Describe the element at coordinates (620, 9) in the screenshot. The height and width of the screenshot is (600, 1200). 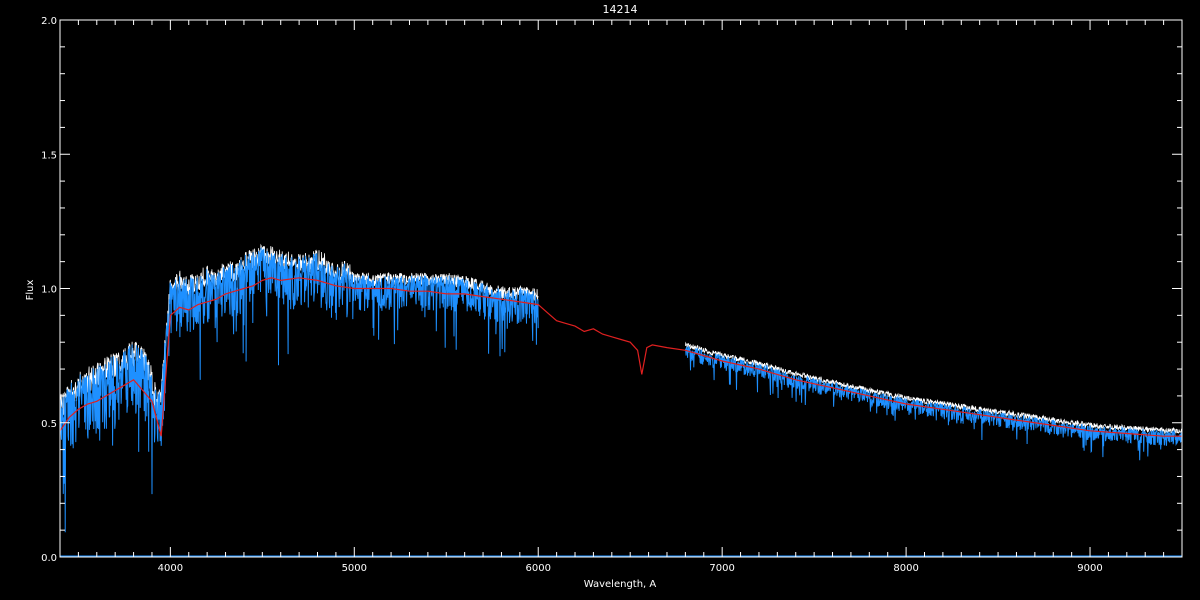
I see `chart-title: 14214` at that location.